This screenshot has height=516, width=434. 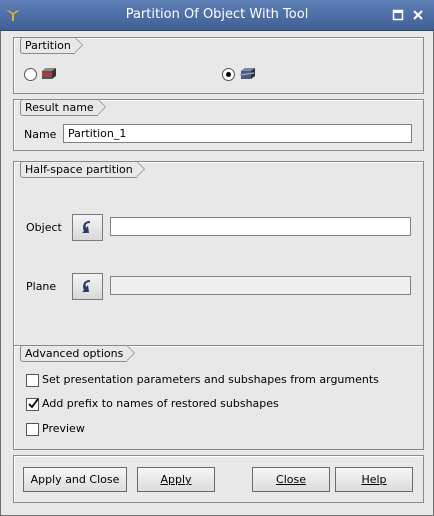 What do you see at coordinates (49, 73) in the screenshot?
I see `partition-solid-icon` at bounding box center [49, 73].